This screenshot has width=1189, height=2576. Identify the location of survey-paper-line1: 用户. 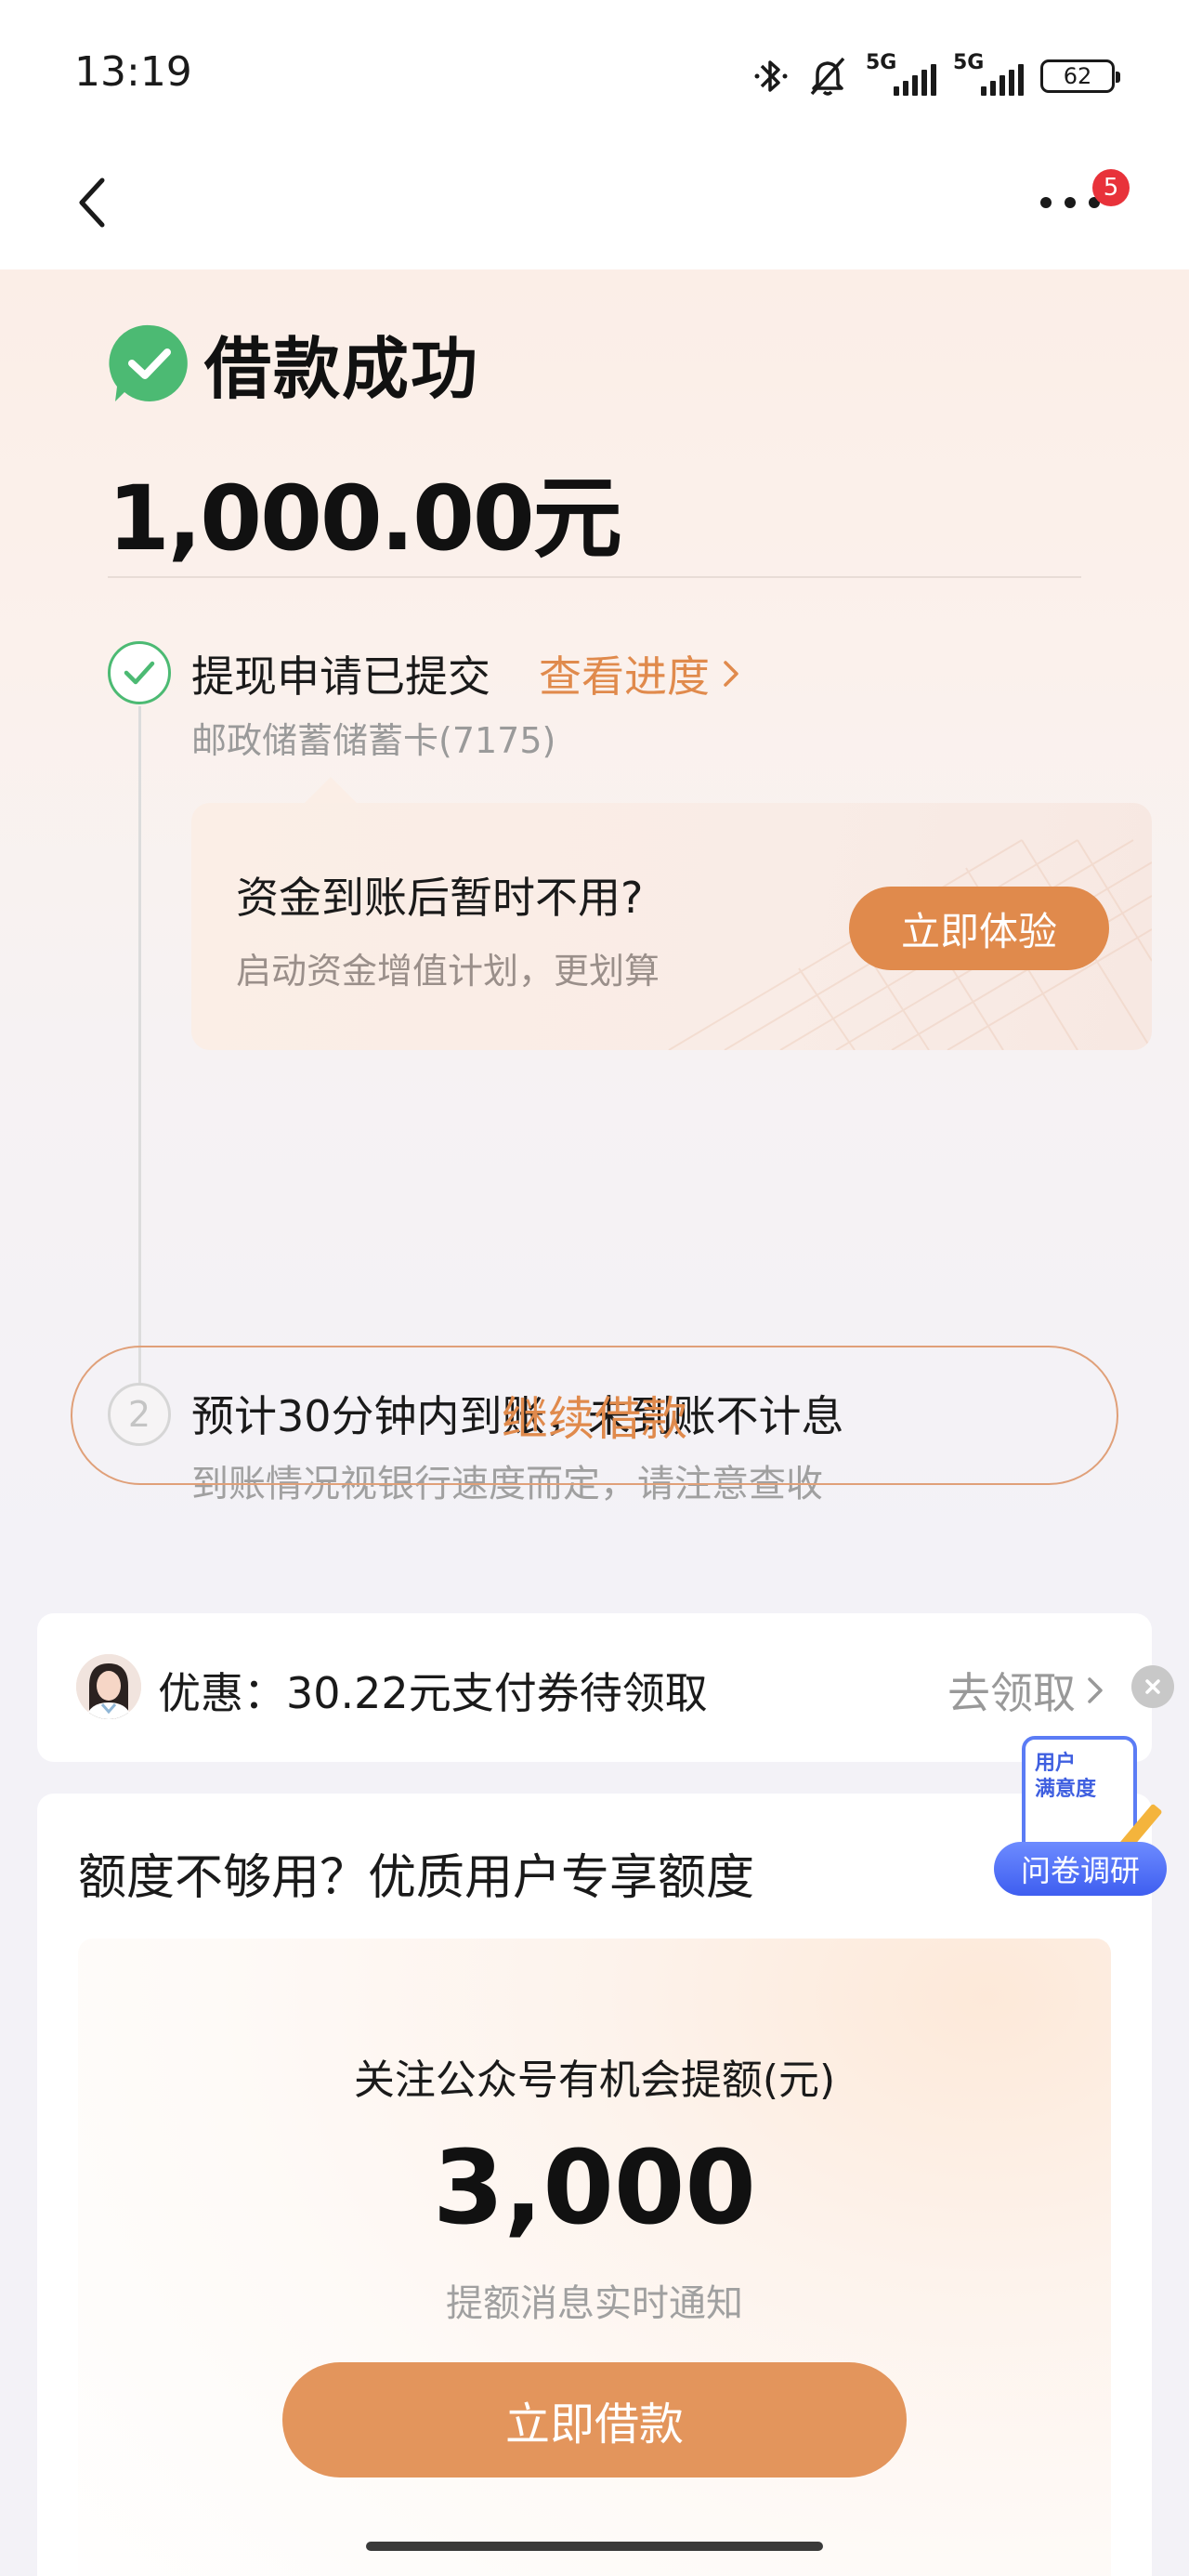
(1056, 1763).